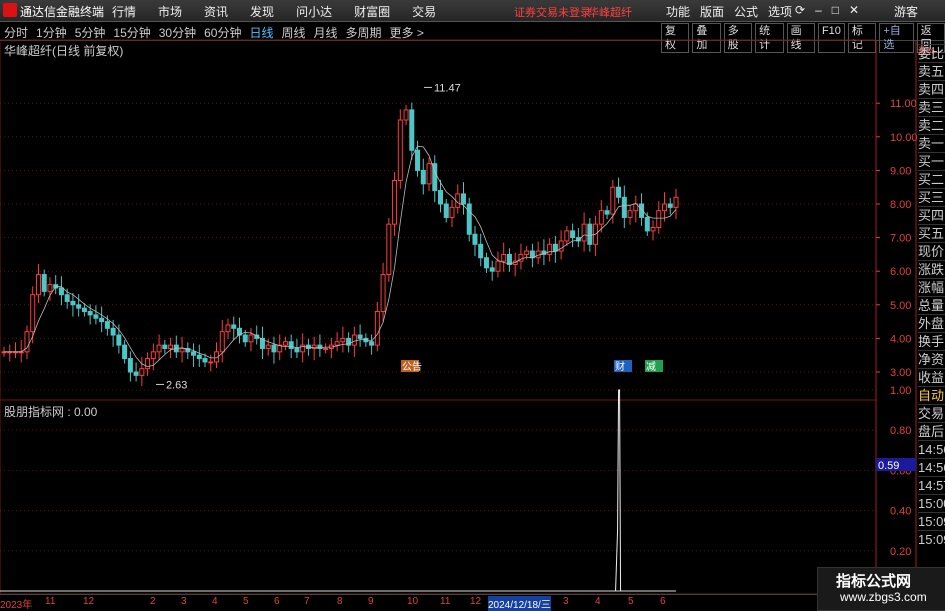  Describe the element at coordinates (900, 306) in the screenshot. I see `price-tick-label: 5.00` at that location.